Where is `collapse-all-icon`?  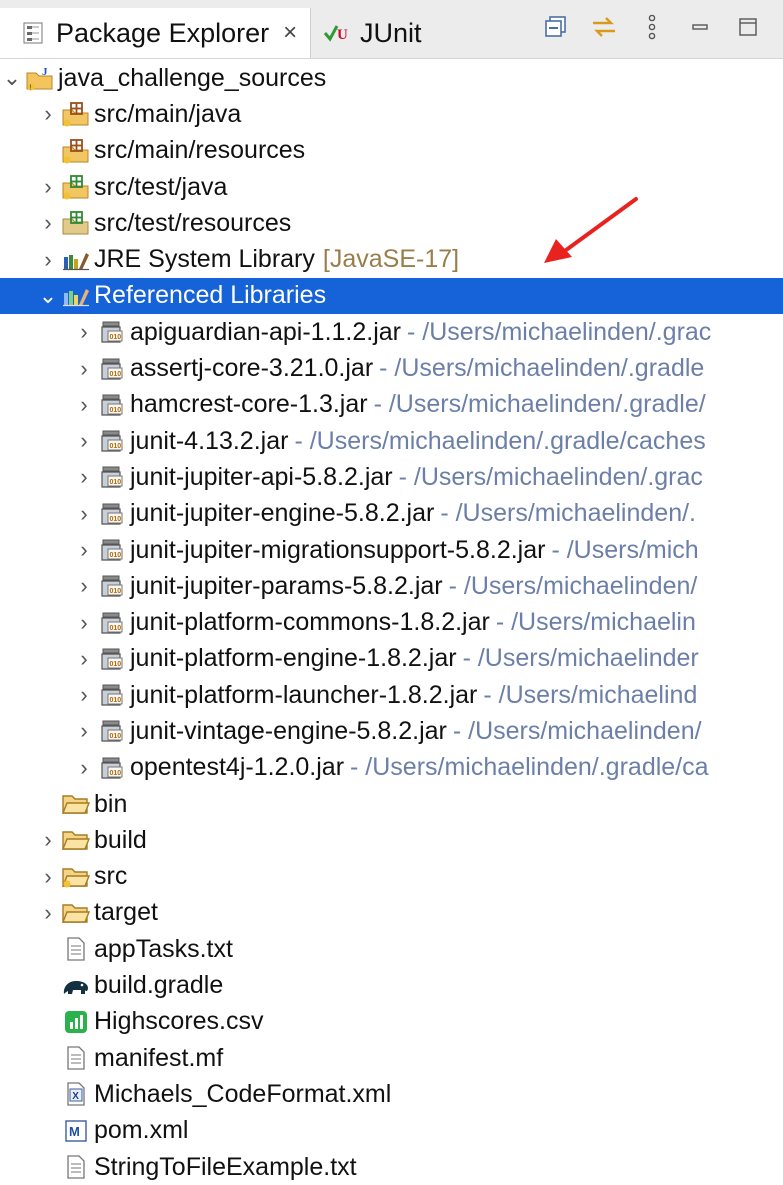 collapse-all-icon is located at coordinates (556, 27).